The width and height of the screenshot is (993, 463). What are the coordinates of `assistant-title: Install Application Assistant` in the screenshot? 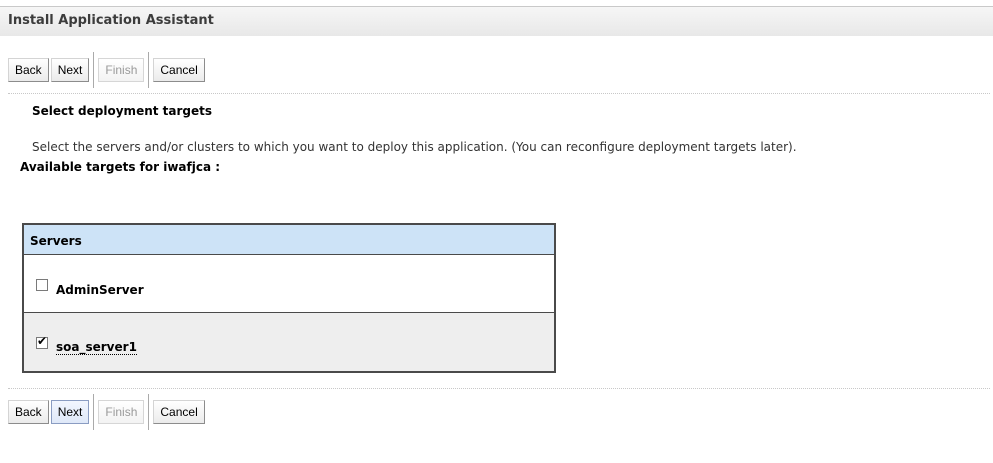 It's located at (111, 20).